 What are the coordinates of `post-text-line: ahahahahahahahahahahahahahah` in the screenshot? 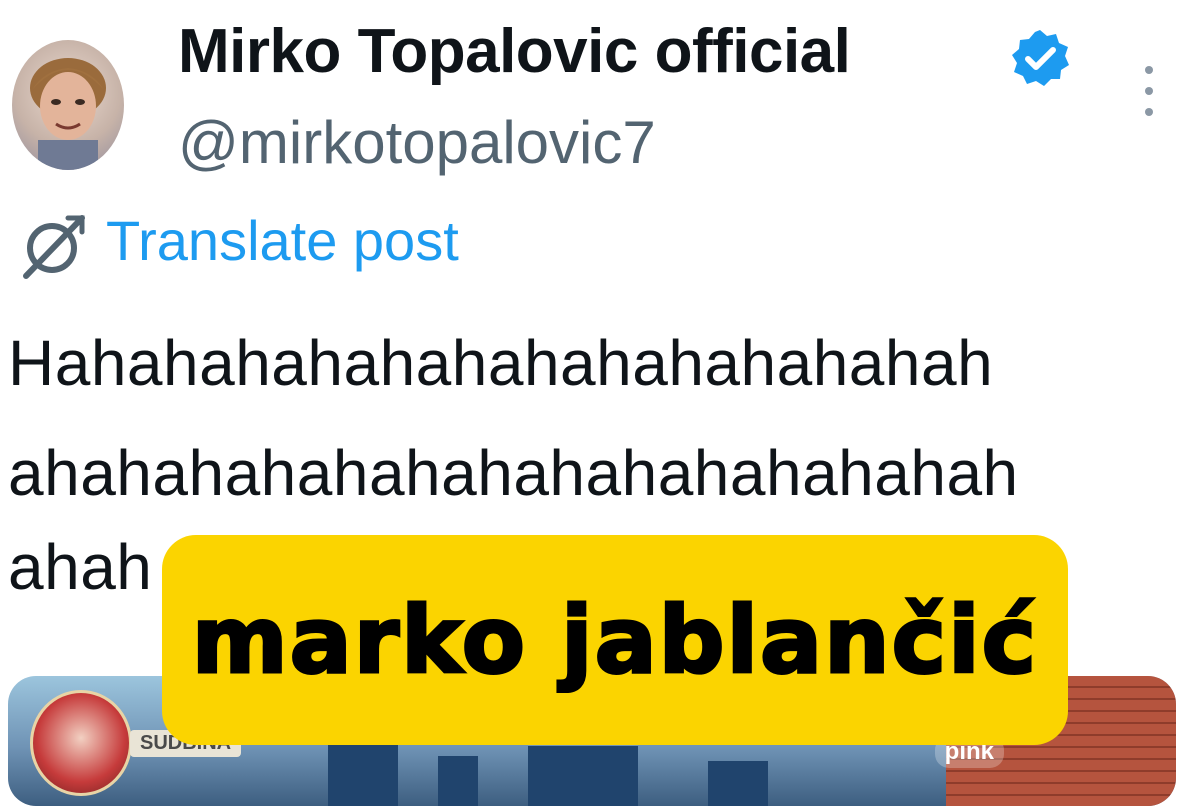 It's located at (513, 473).